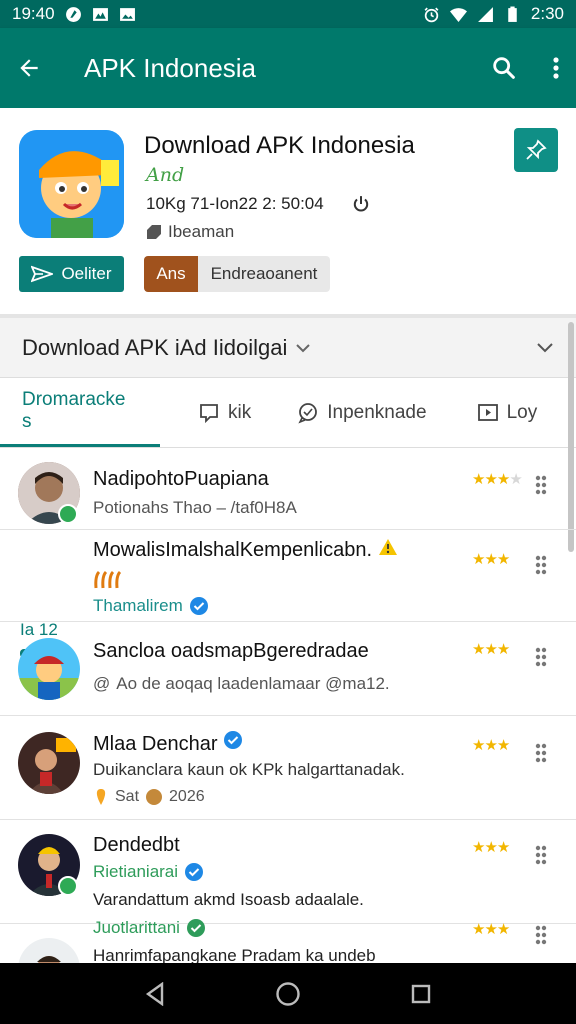 This screenshot has height=1024, width=576. Describe the element at coordinates (234, 954) in the screenshot. I see `item-description: Hanrimfapangkane Pradam ka undeb` at that location.